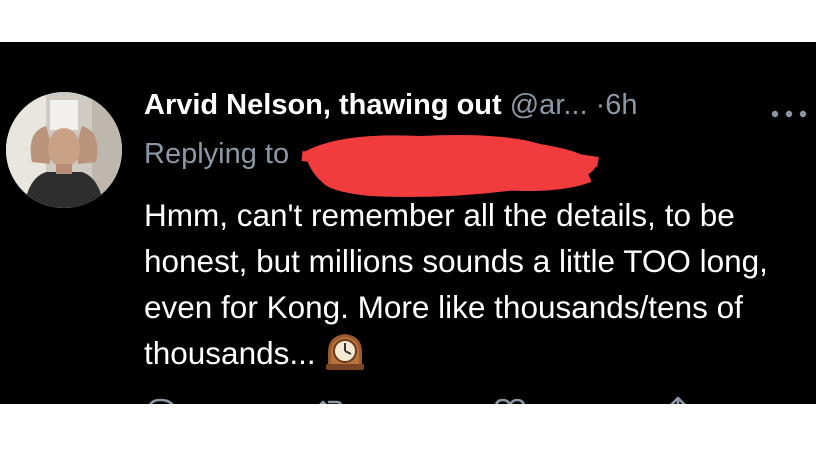 Image resolution: width=816 pixels, height=459 pixels. Describe the element at coordinates (332, 399) in the screenshot. I see `retweet-button` at that location.